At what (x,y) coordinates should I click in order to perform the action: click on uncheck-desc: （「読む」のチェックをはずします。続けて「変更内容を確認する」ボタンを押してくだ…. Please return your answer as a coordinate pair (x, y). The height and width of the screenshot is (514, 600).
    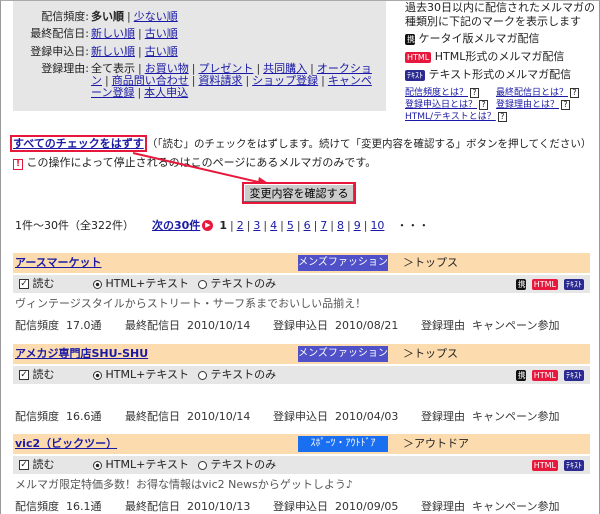
    Looking at the image, I should click on (369, 144).